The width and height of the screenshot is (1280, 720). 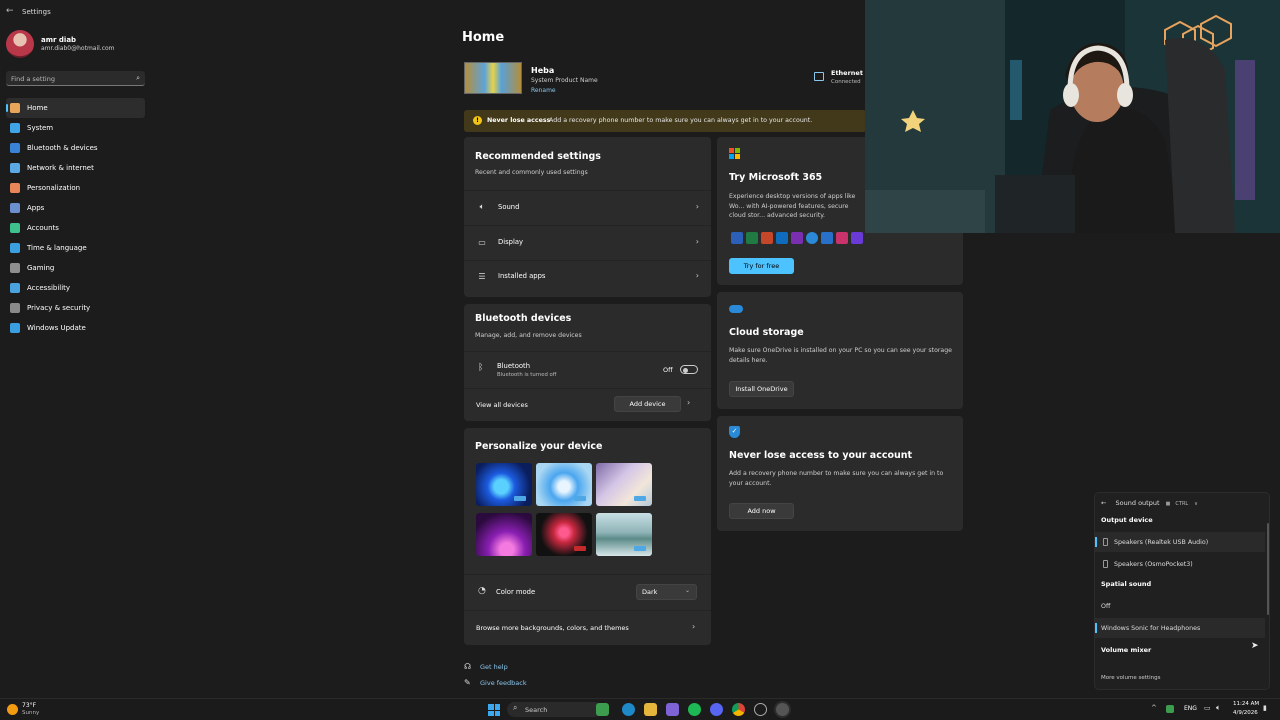 What do you see at coordinates (1180, 606) in the screenshot?
I see `spatial-sound-item: Off` at bounding box center [1180, 606].